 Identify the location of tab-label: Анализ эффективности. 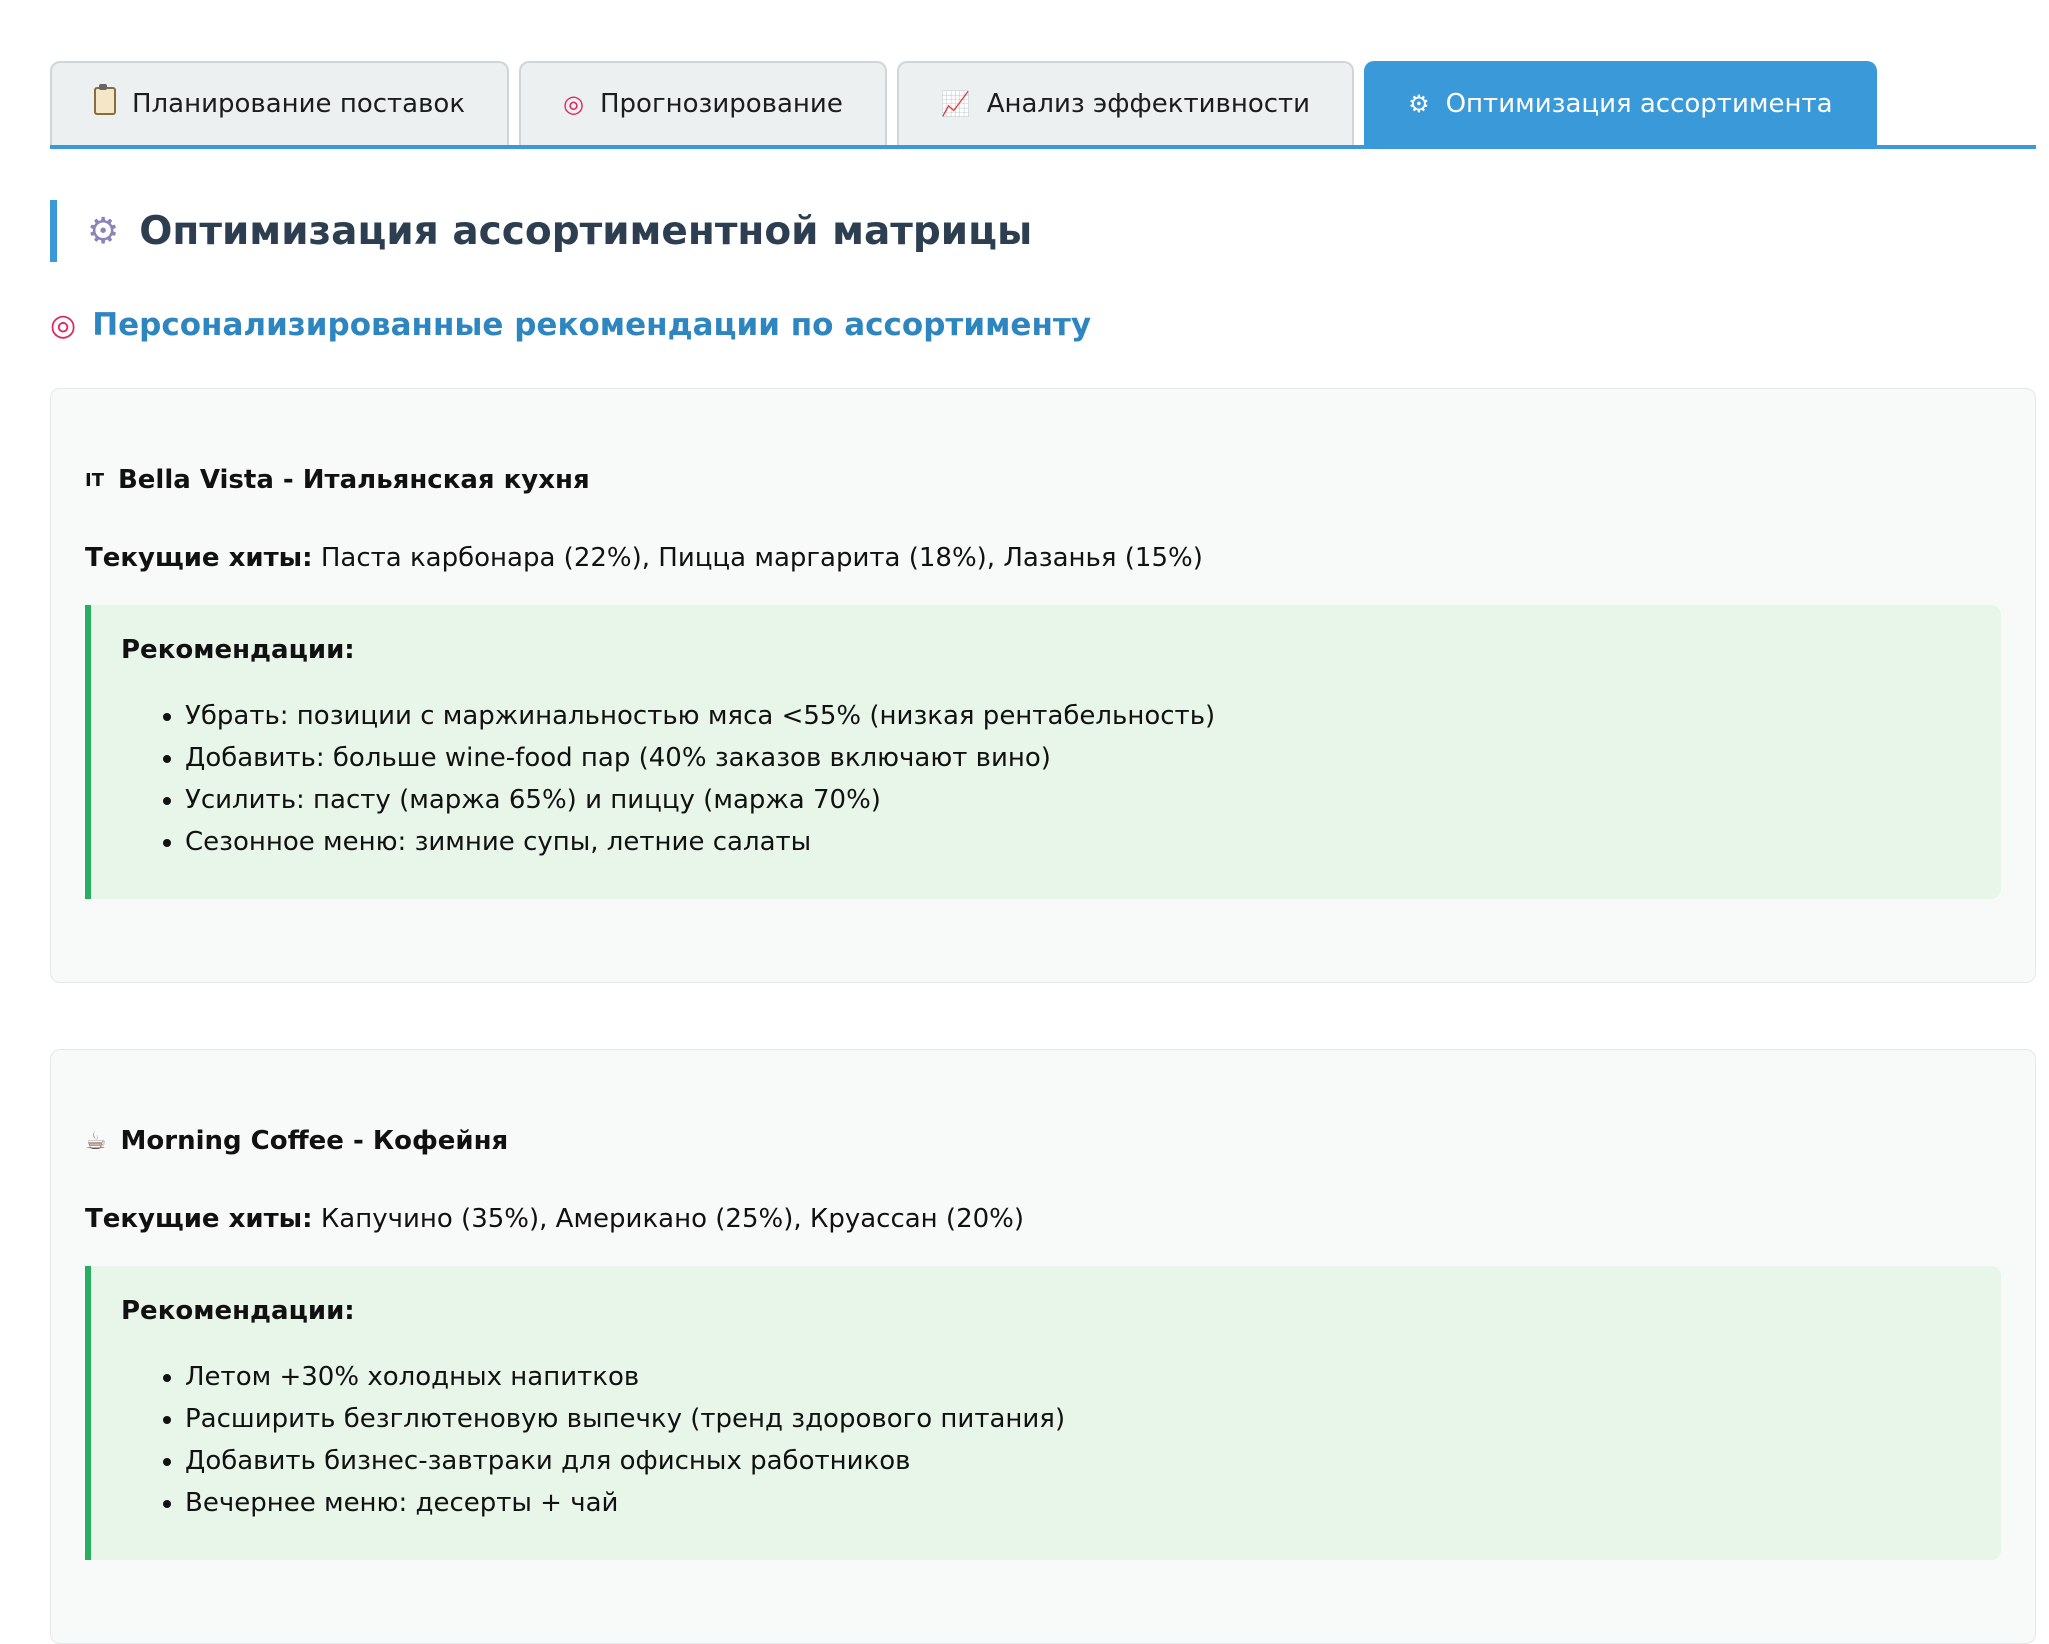
(1148, 104).